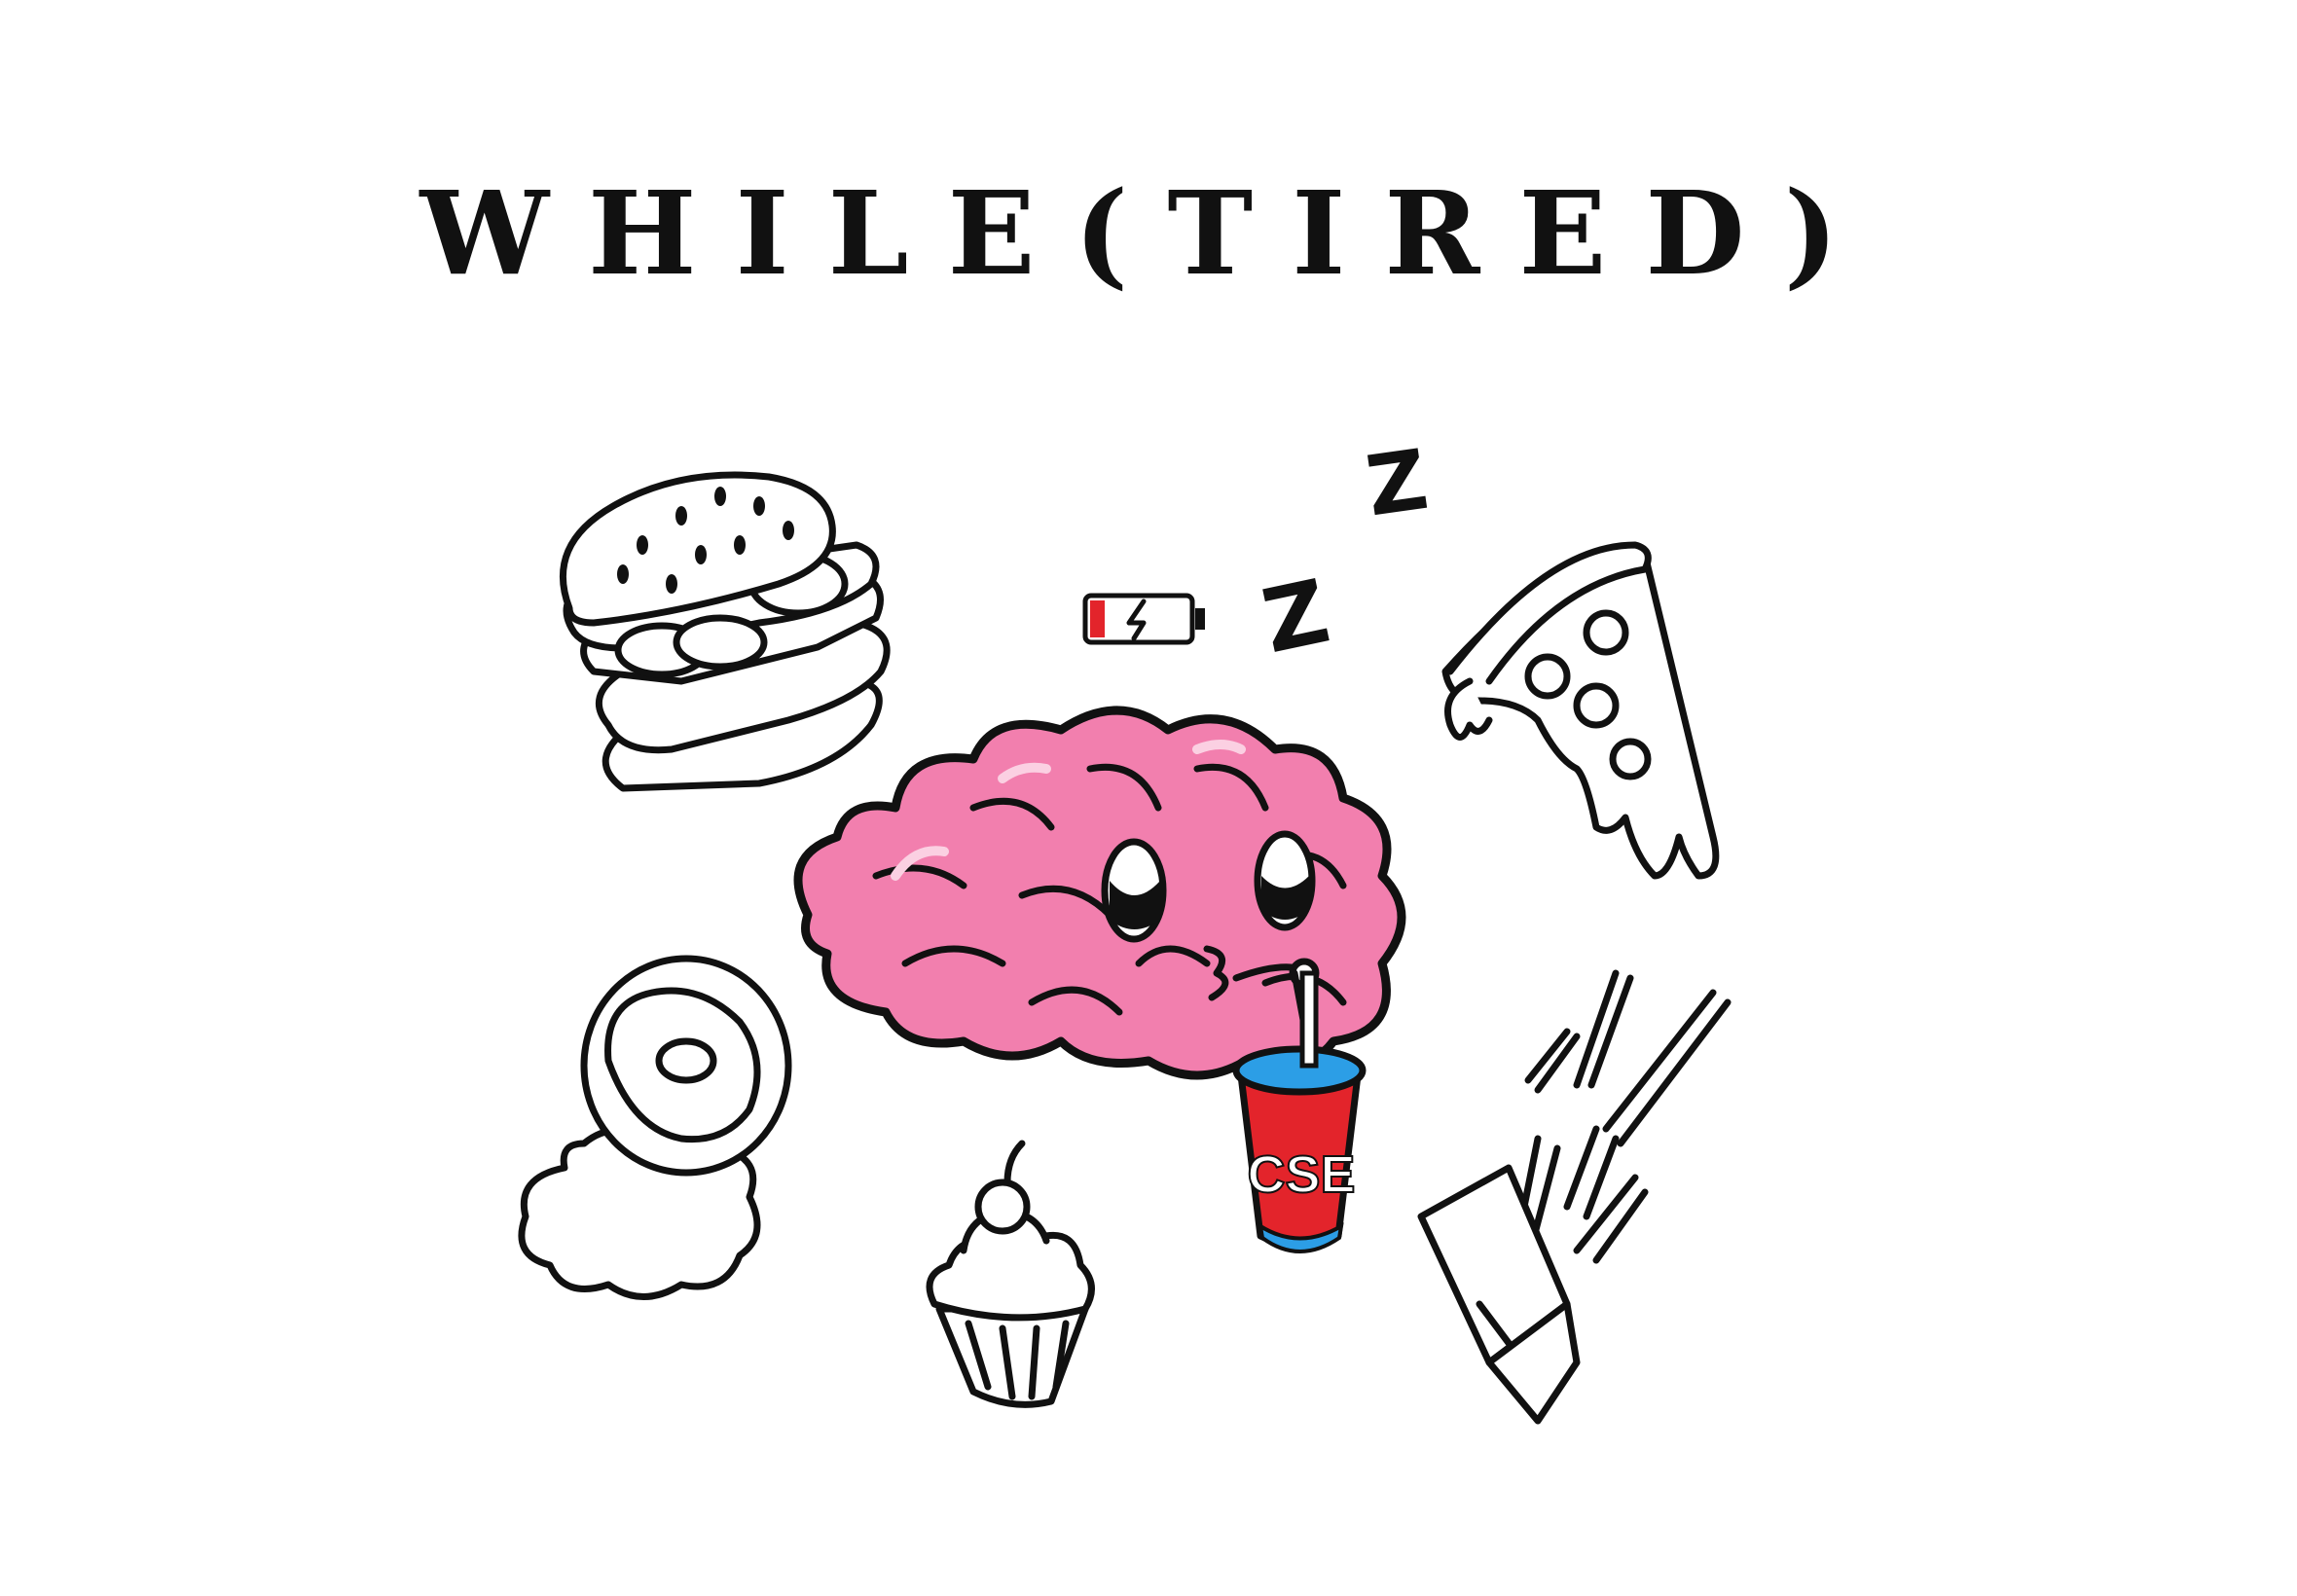 Image resolution: width=2297 pixels, height=1596 pixels. Describe the element at coordinates (1011, 1274) in the screenshot. I see `cupcake-icon` at that location.